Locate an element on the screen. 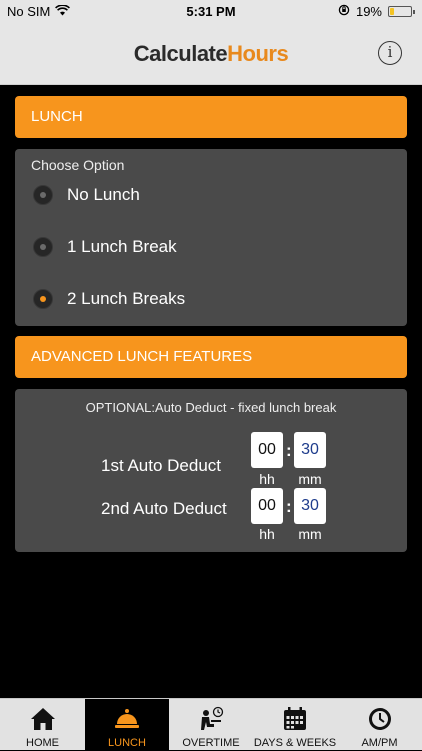 The width and height of the screenshot is (422, 751). tab-overtime: OVERTIME is located at coordinates (211, 725).